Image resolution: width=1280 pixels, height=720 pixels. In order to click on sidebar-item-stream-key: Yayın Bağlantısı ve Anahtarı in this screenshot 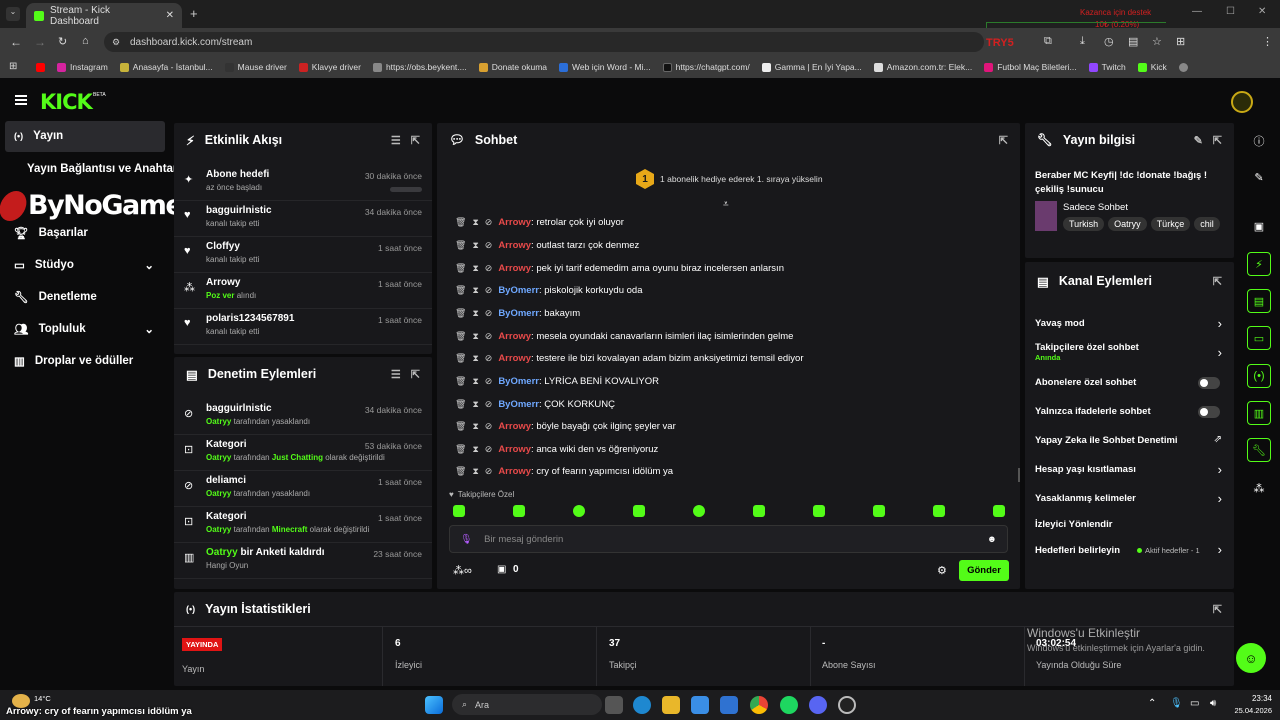, I will do `click(104, 169)`.